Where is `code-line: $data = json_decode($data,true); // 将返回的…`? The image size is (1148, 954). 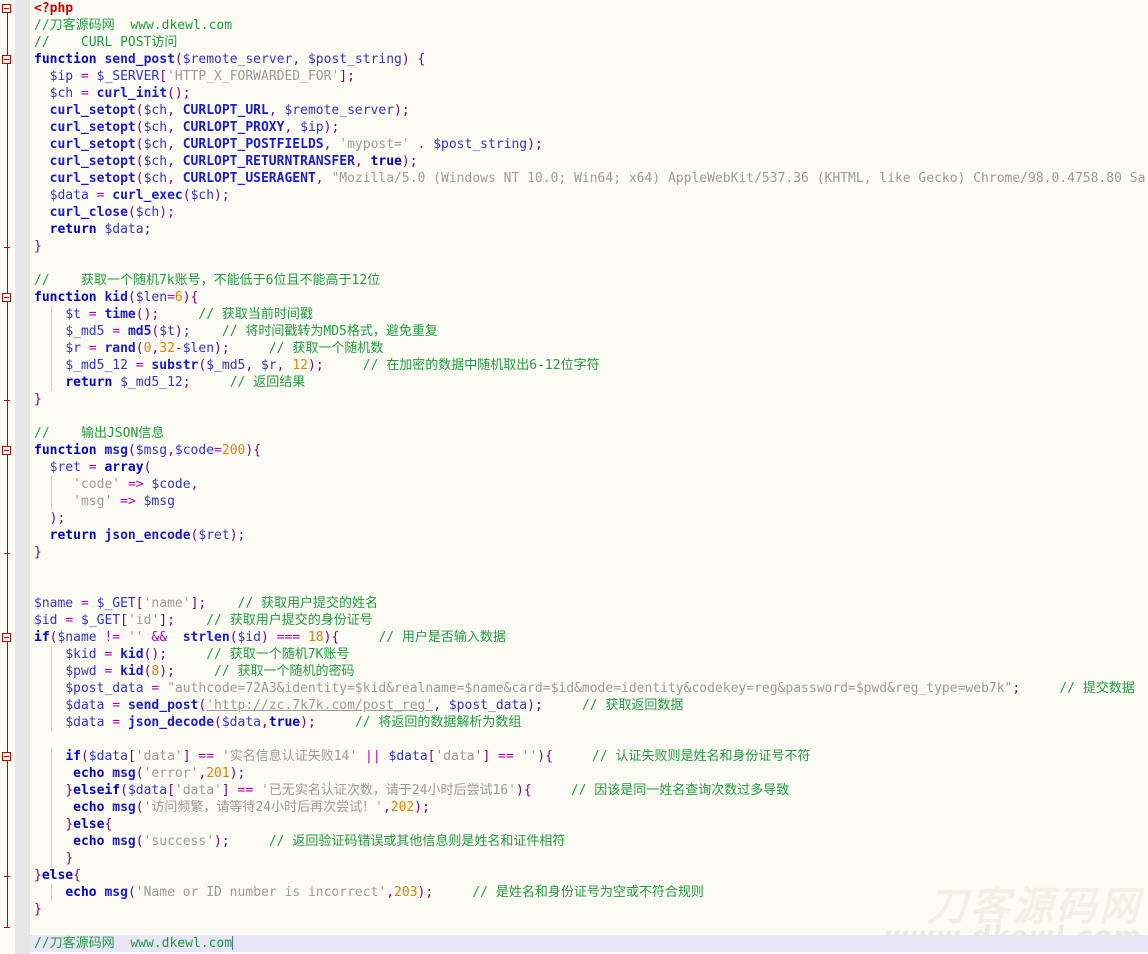
code-line: $data = json_decode($data,true); // 将返回的… is located at coordinates (574, 722).